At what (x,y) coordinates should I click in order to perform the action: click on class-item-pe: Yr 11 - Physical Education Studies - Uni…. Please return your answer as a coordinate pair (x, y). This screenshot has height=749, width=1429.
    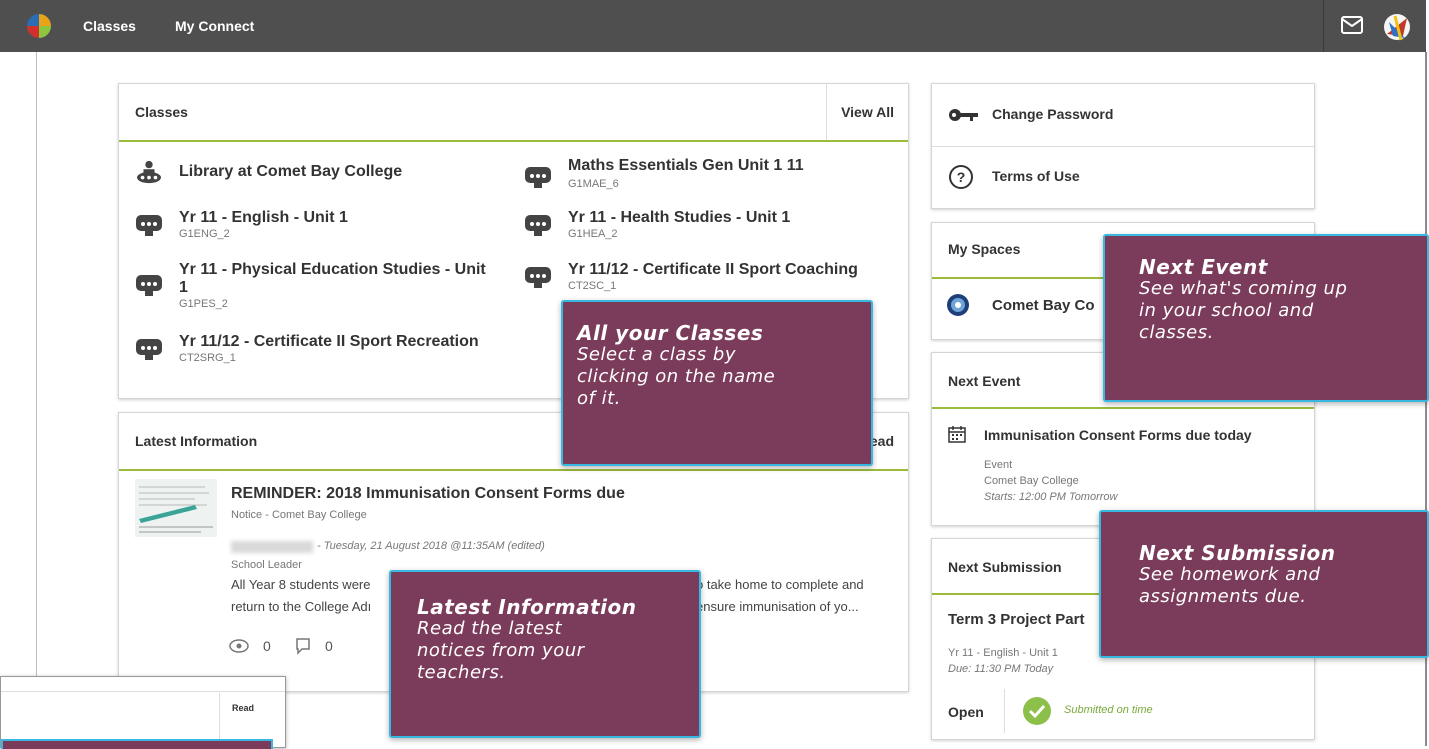
    Looking at the image, I should click on (325, 288).